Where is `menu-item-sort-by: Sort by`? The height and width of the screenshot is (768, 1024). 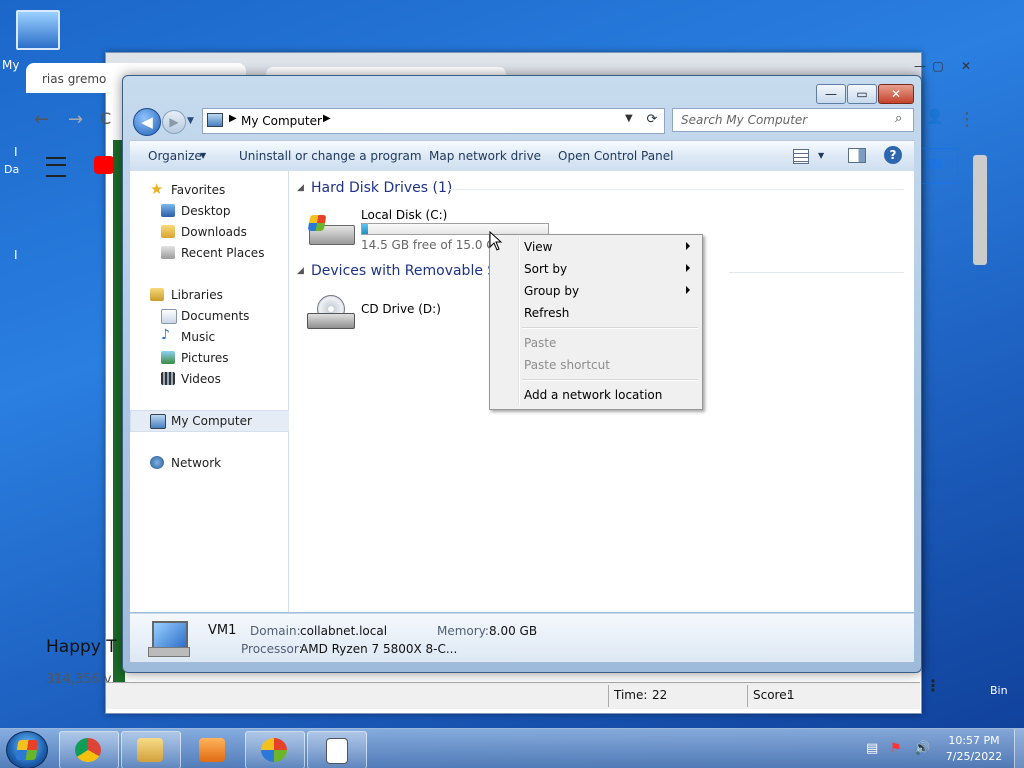
menu-item-sort-by: Sort by is located at coordinates (595, 269).